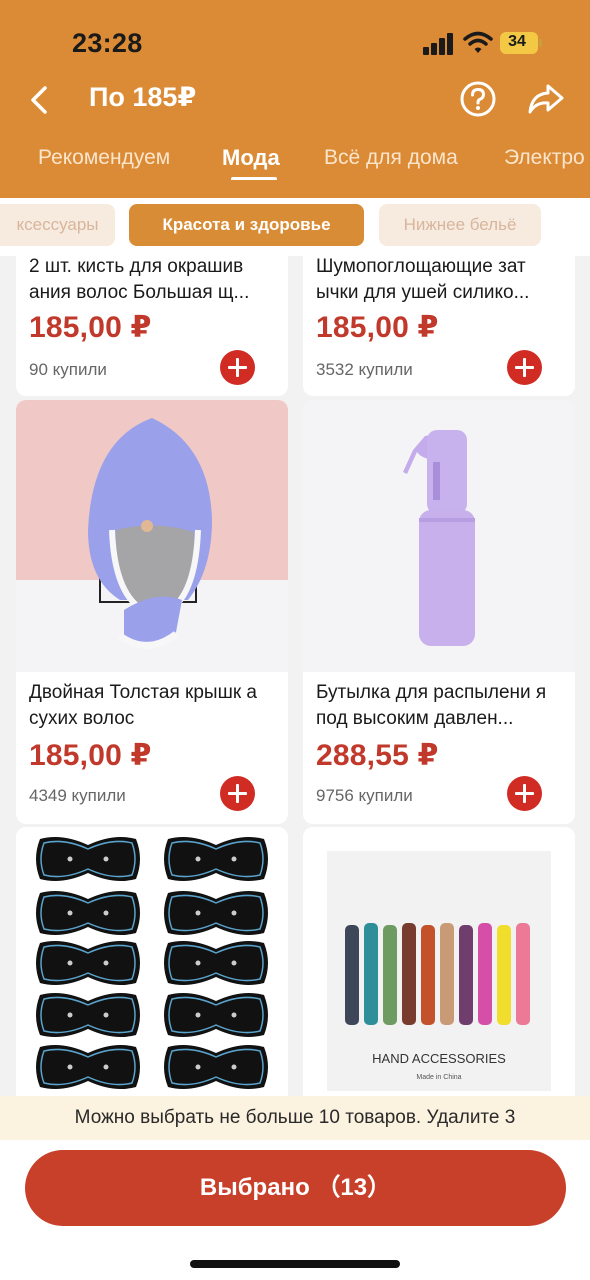  I want to click on page-title: По 185₽, so click(143, 97).